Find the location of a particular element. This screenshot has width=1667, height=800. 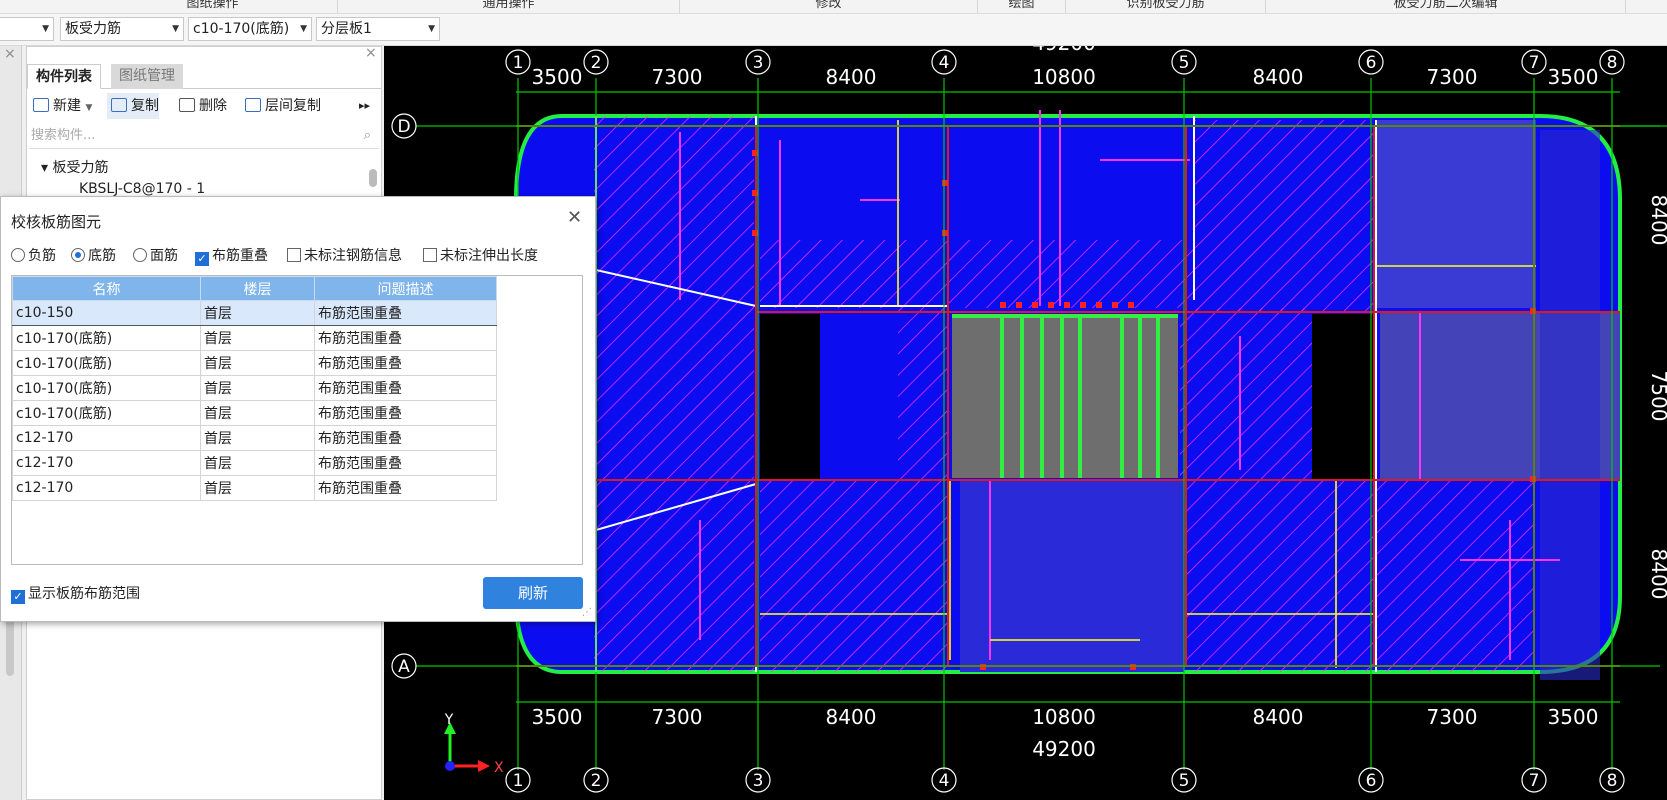

ribbon-group-draw: 绘图 is located at coordinates (1022, 6).